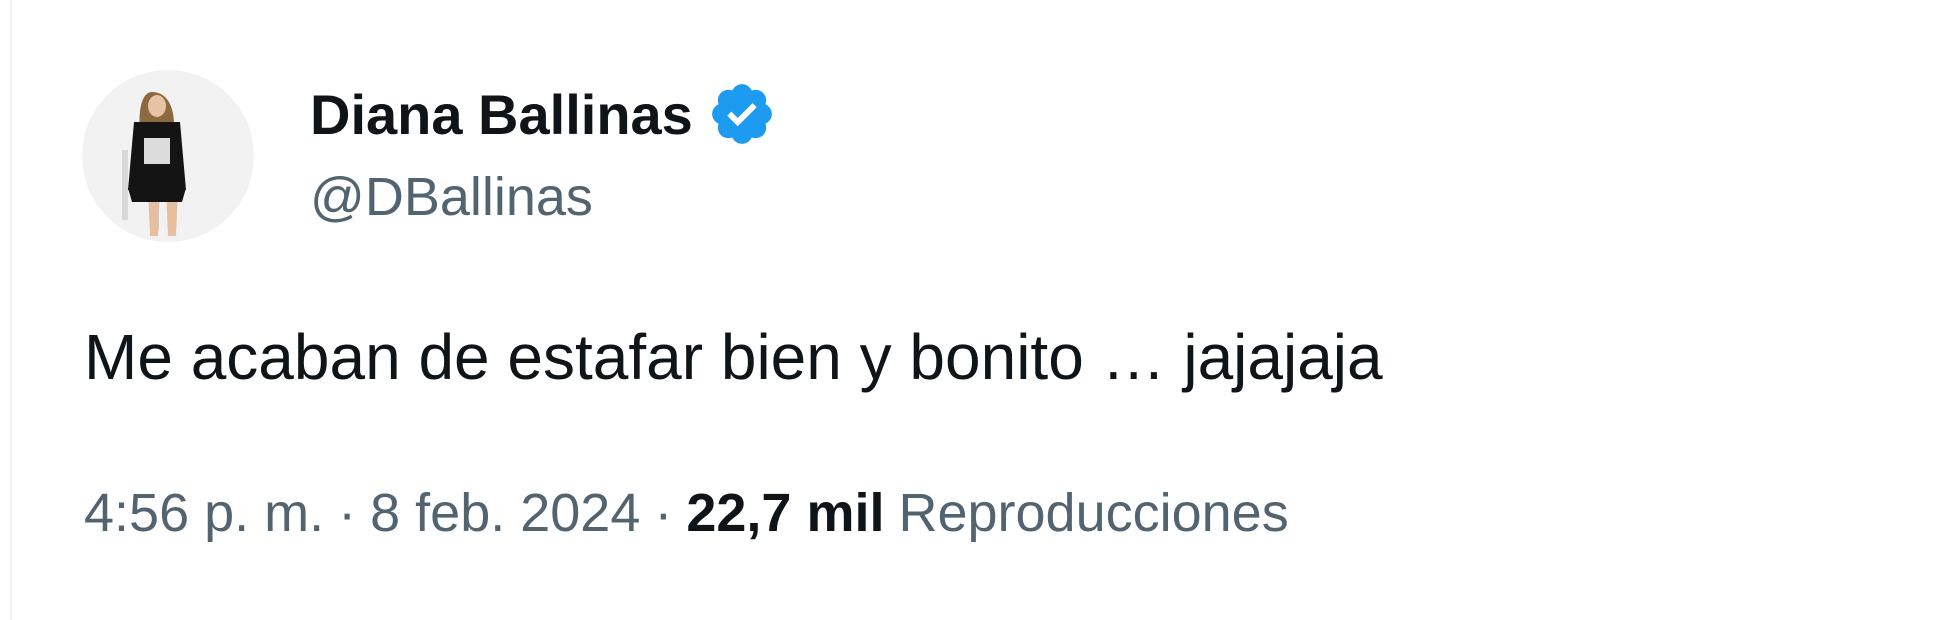 The width and height of the screenshot is (1946, 620). Describe the element at coordinates (11, 310) in the screenshot. I see `card-left-border` at that location.